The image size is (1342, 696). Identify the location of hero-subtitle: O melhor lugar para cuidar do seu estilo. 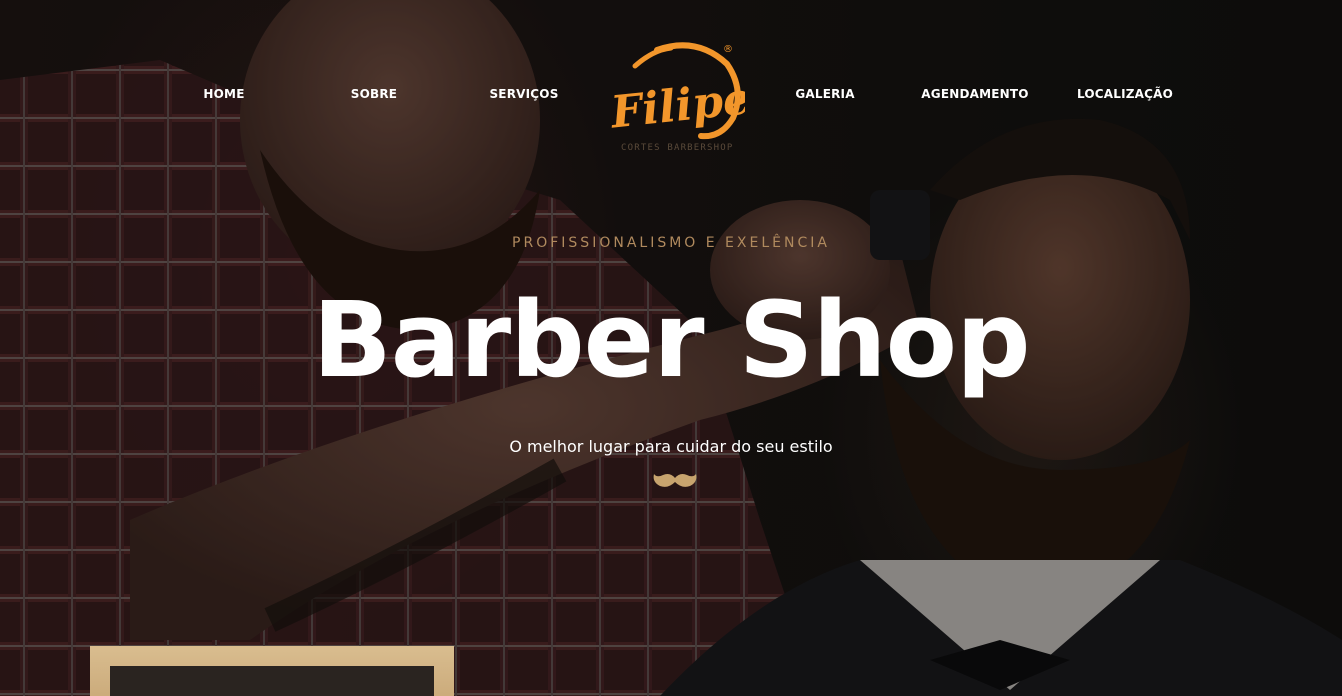
(671, 446).